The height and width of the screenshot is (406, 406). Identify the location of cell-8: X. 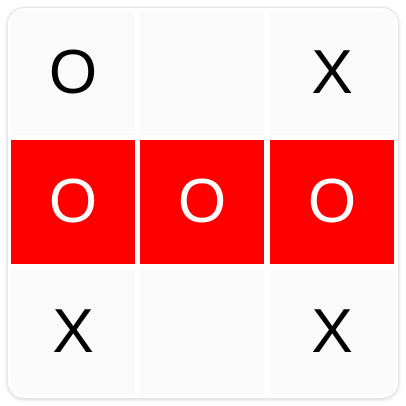
(332, 332).